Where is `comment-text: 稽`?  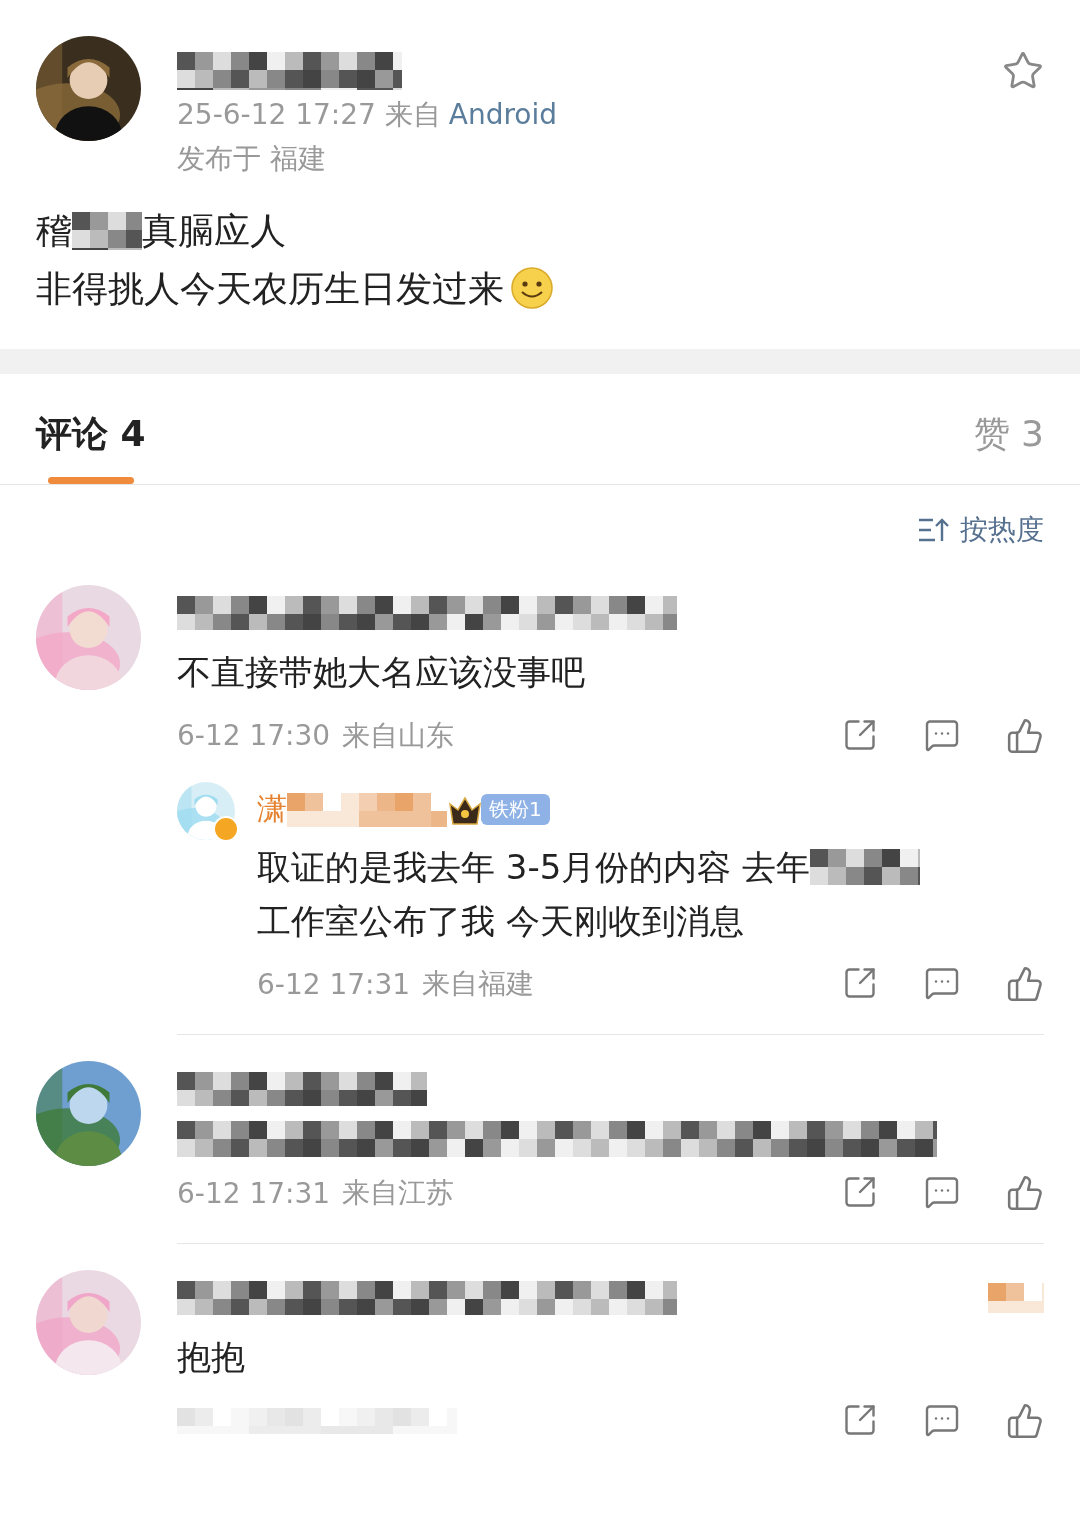
comment-text: 稽 is located at coordinates (54, 231).